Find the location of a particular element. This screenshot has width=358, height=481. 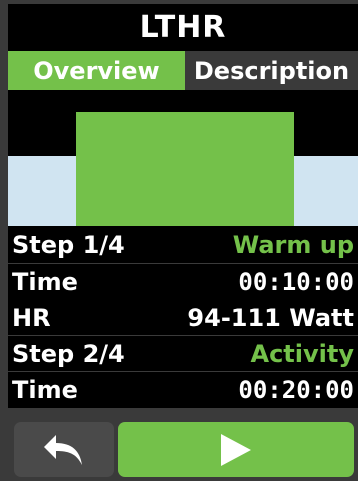

step-number: Step 1/4 is located at coordinates (68, 244).